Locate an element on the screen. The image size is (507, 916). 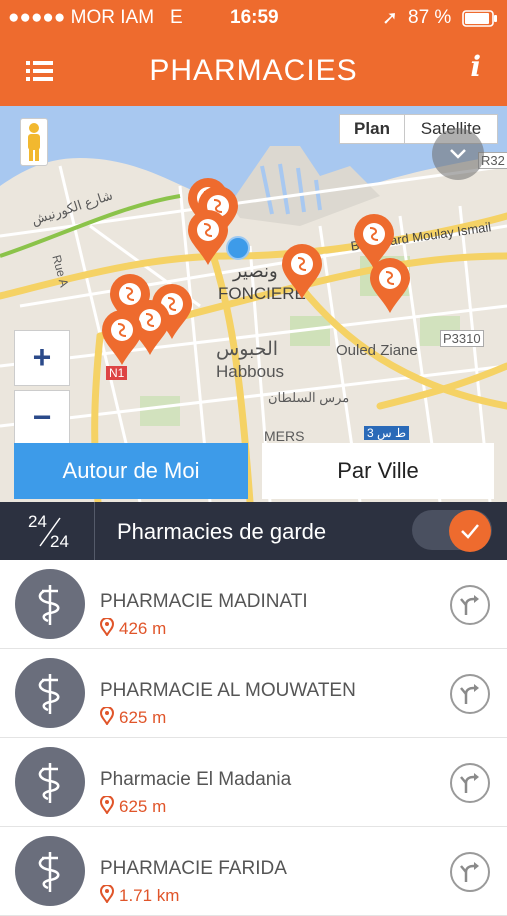
pharmacy-name: Pharmacie El Madania is located at coordinates (196, 779).